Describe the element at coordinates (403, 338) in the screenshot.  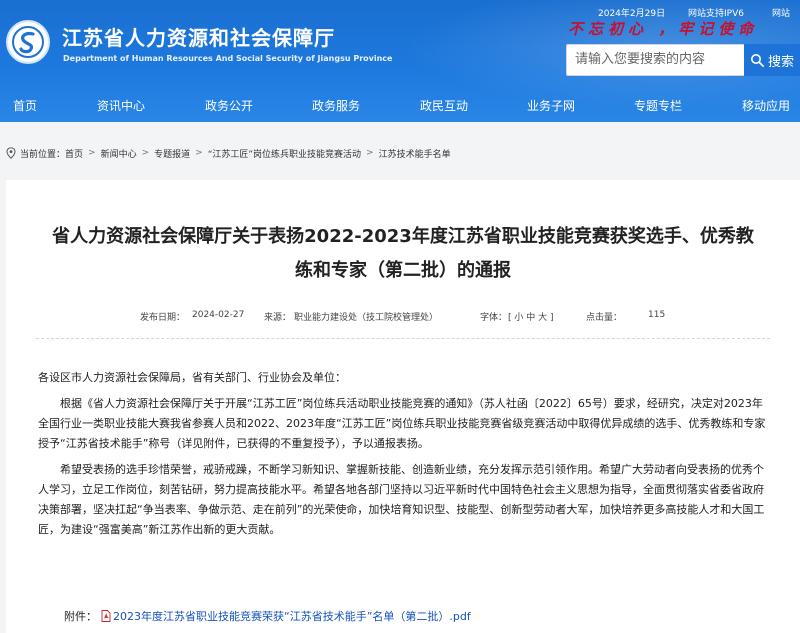
I see `meta-divider` at that location.